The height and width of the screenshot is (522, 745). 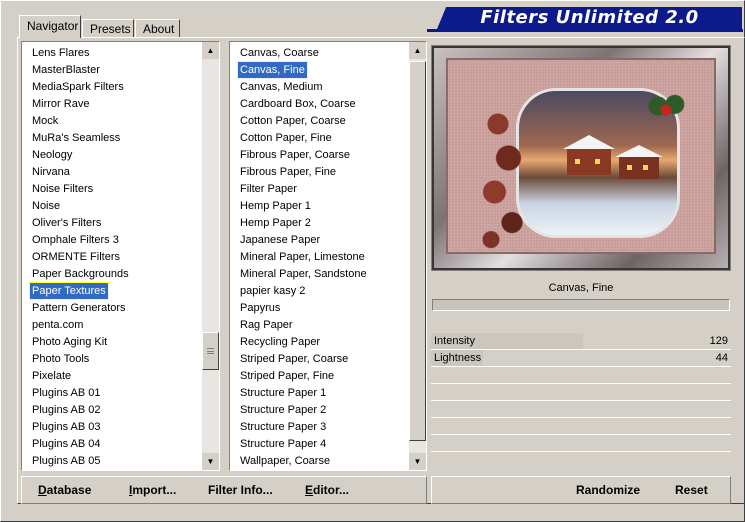 What do you see at coordinates (280, 342) in the screenshot?
I see `filter-list-item: Recycling Paper` at bounding box center [280, 342].